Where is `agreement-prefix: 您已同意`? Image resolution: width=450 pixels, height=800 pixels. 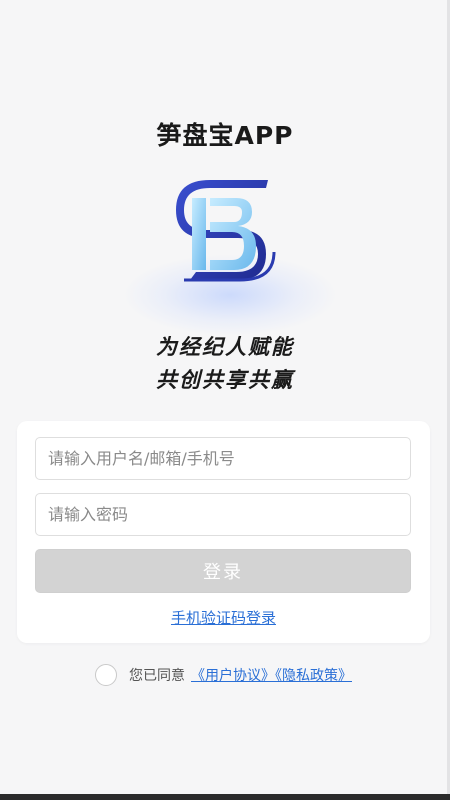 agreement-prefix: 您已同意 is located at coordinates (157, 676).